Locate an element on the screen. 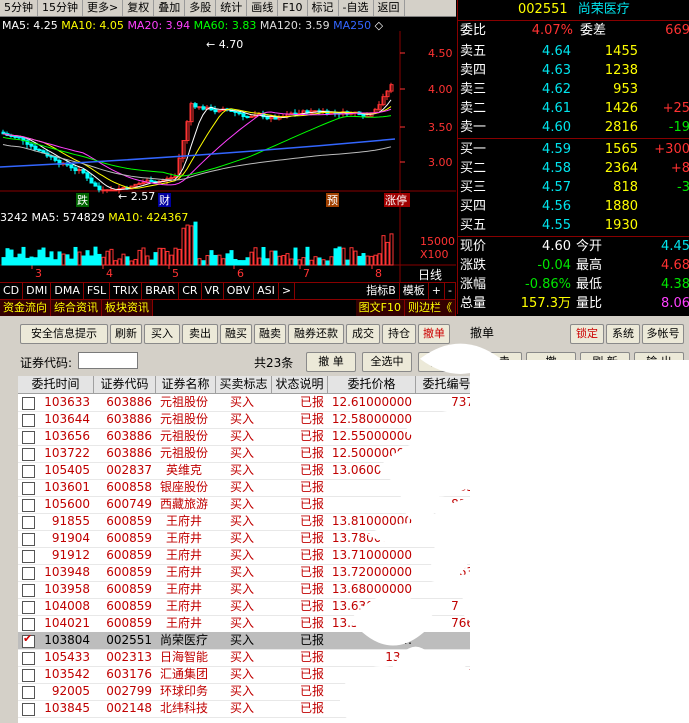 The width and height of the screenshot is (689, 723). buy-change: -3 is located at coordinates (683, 187).